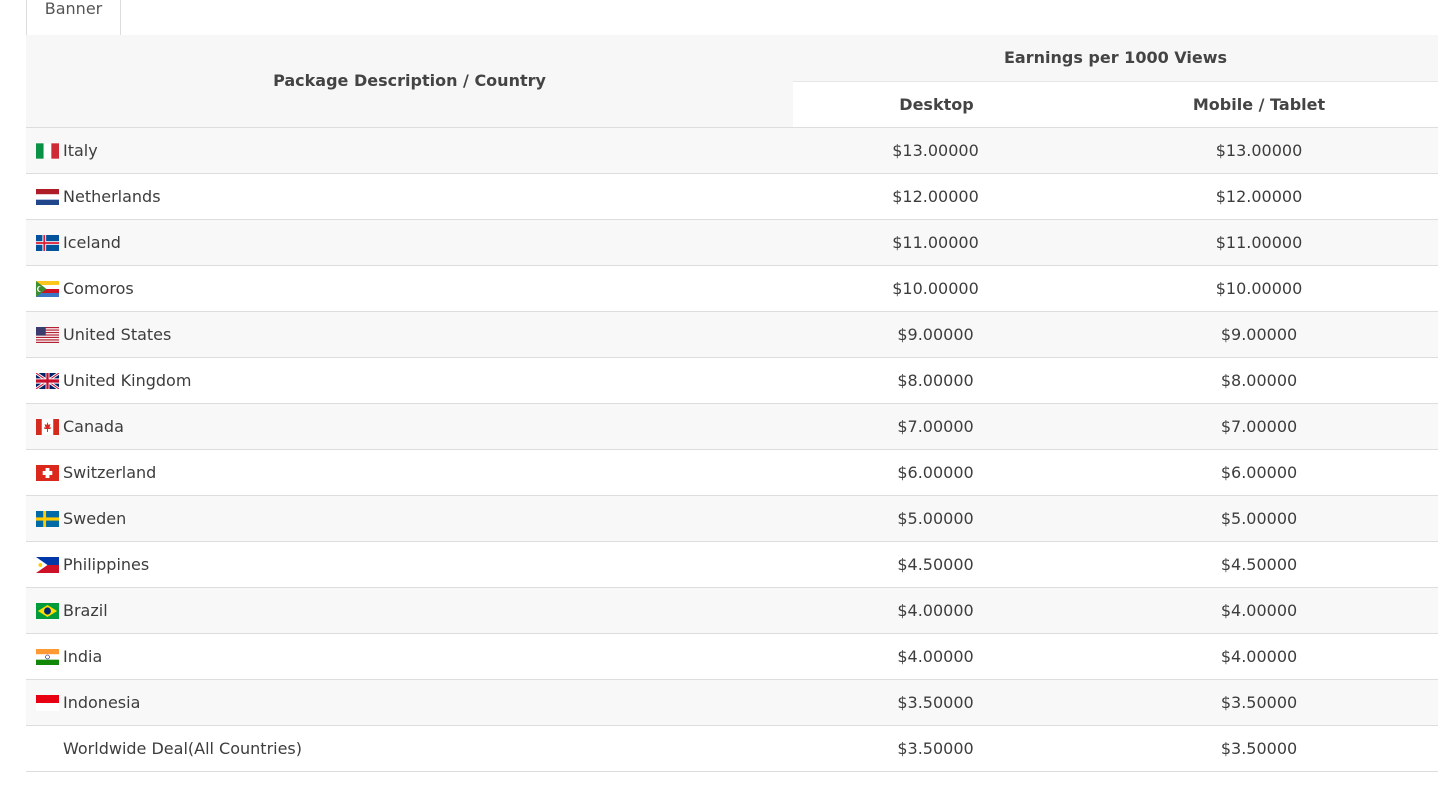 This screenshot has width=1438, height=786. What do you see at coordinates (719, 18) in the screenshot?
I see `tab-bar: Banner` at bounding box center [719, 18].